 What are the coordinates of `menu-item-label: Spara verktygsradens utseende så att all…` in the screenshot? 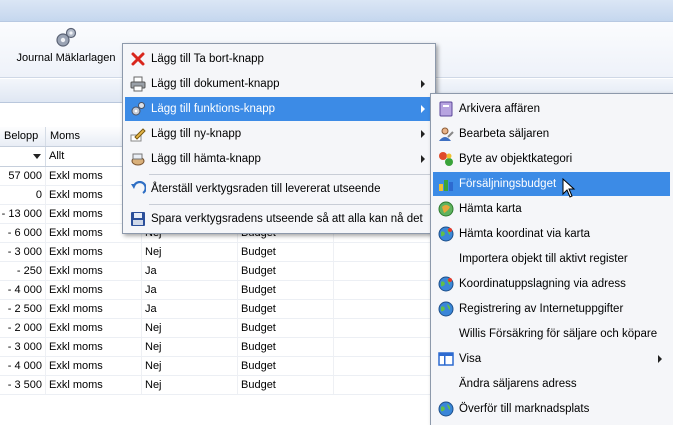 It's located at (287, 219).